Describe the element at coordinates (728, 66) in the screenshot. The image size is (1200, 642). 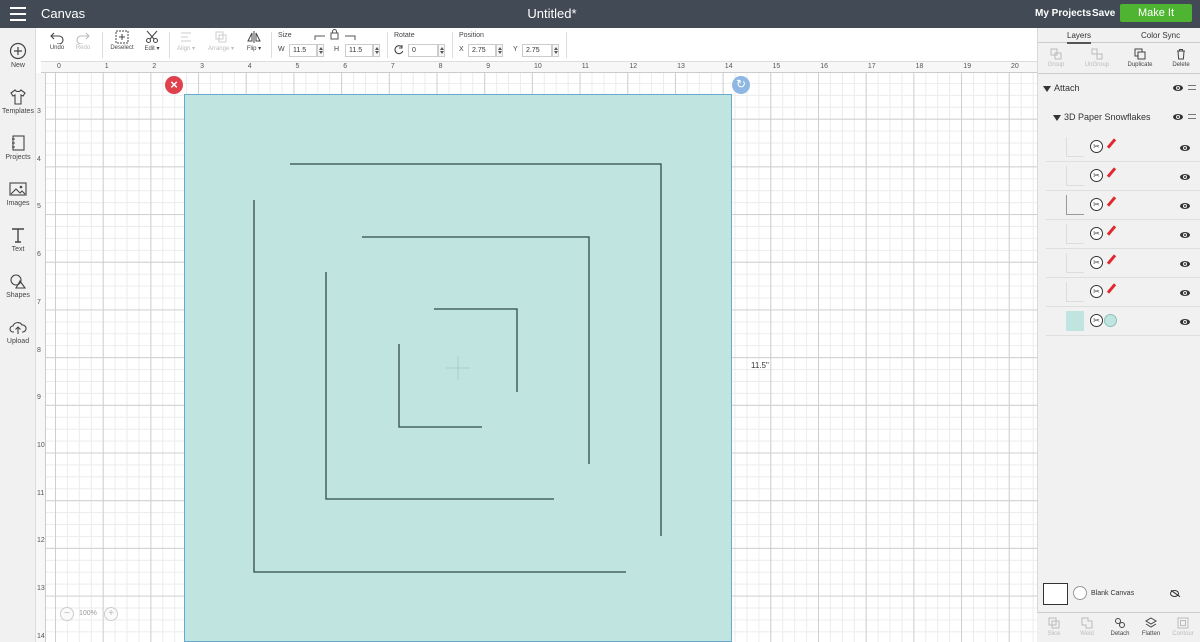
I see `ruler-tick-label: 14` at that location.